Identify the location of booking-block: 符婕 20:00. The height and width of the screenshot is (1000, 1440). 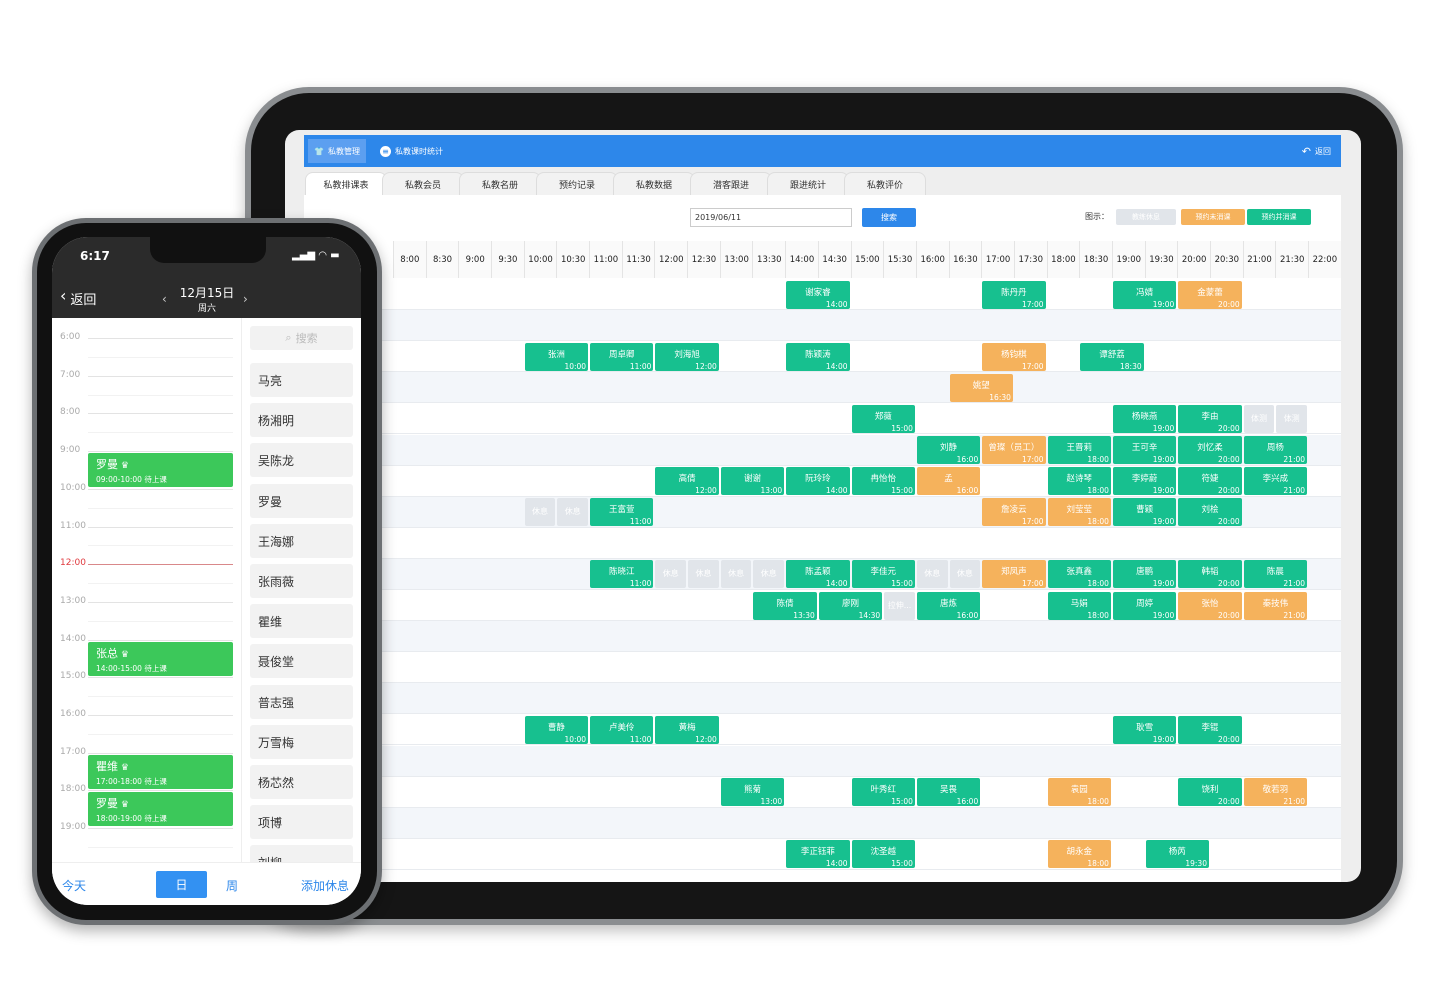
(1210, 481).